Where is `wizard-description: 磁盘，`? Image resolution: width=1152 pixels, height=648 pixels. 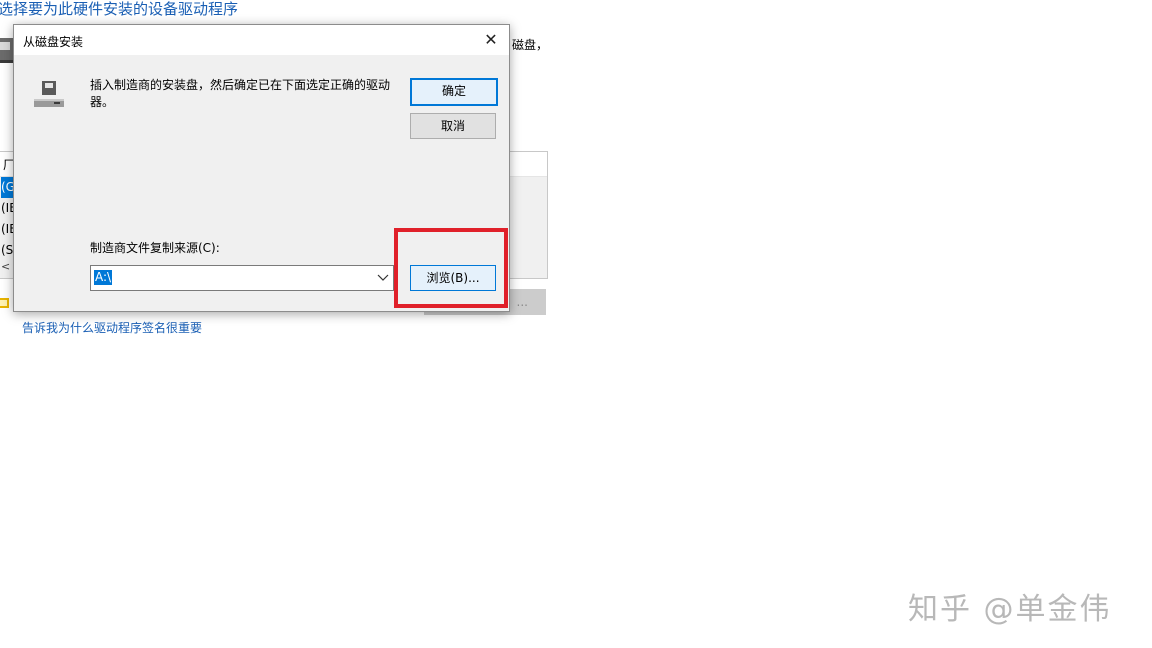 wizard-description: 磁盘， is located at coordinates (530, 45).